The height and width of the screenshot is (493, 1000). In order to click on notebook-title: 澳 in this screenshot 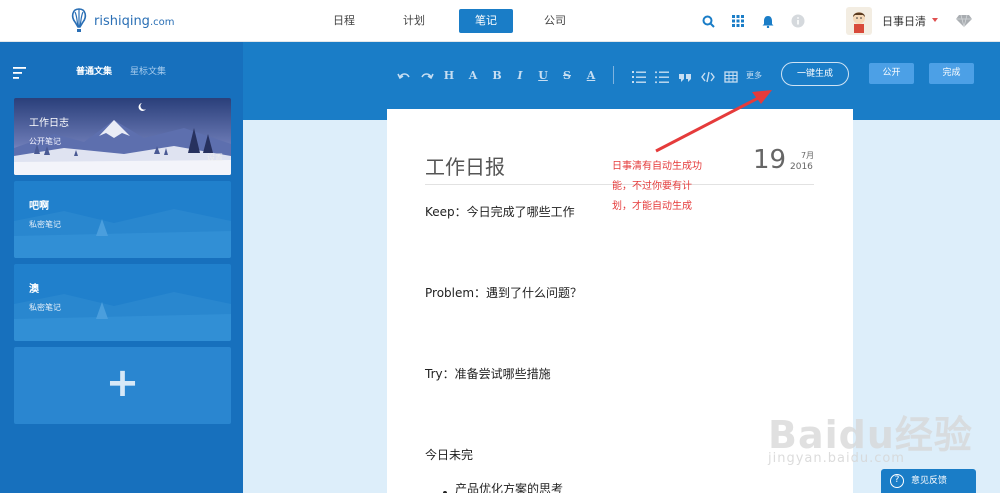, I will do `click(34, 289)`.